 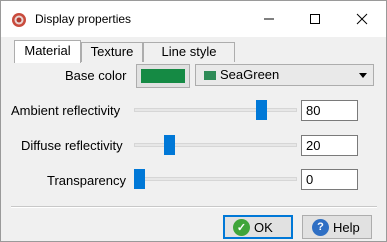 What do you see at coordinates (83, 19) in the screenshot?
I see `window-title: Display properties` at bounding box center [83, 19].